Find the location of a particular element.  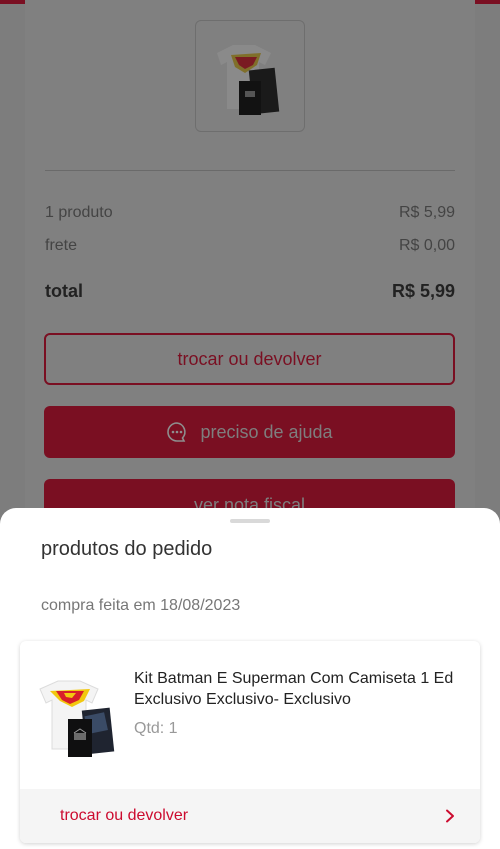

summary-label: frete is located at coordinates (61, 245).